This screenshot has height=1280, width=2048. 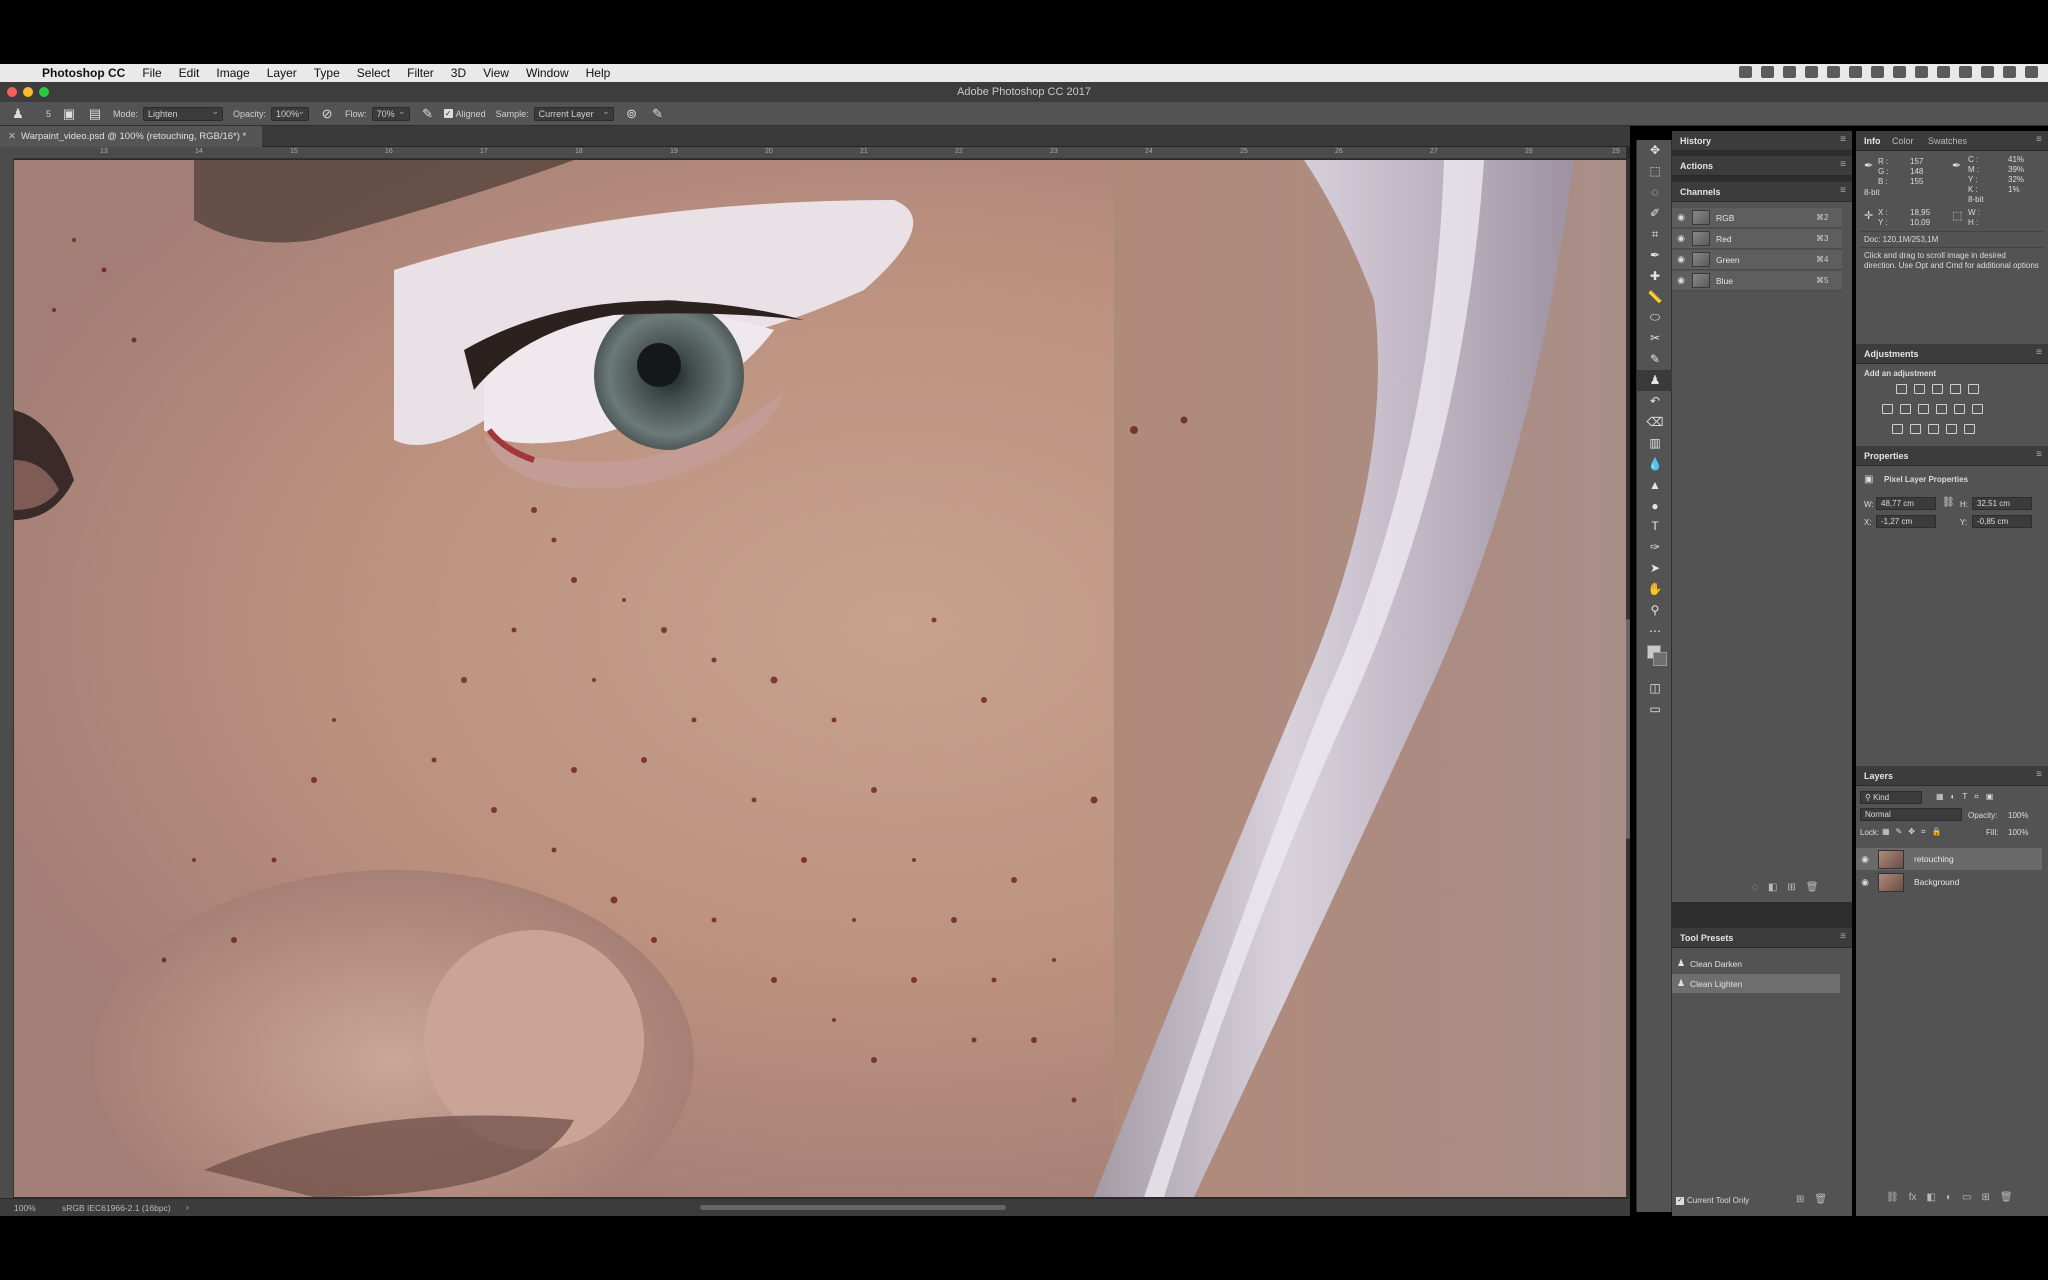 What do you see at coordinates (1987, 72) in the screenshot?
I see `battery-icon` at bounding box center [1987, 72].